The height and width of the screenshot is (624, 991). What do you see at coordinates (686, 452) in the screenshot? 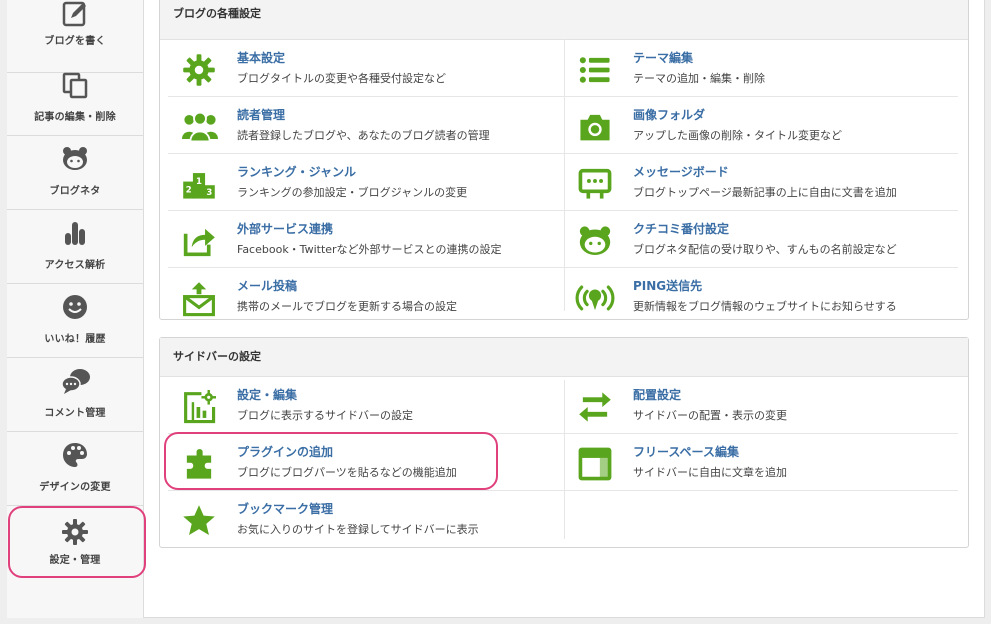
I see `item-title: フリースペース編集` at bounding box center [686, 452].